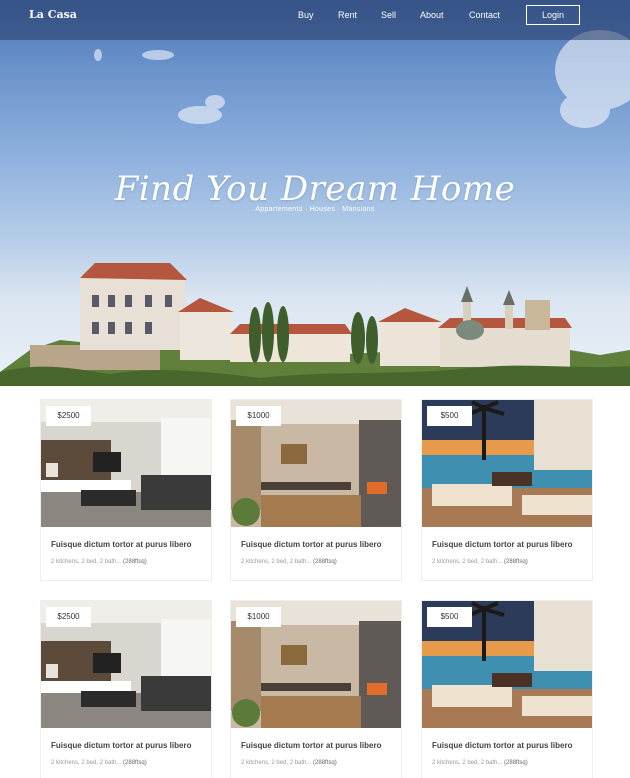 Image resolution: width=630 pixels, height=778 pixels. I want to click on hero-headline: Find You Dream Home, so click(315, 189).